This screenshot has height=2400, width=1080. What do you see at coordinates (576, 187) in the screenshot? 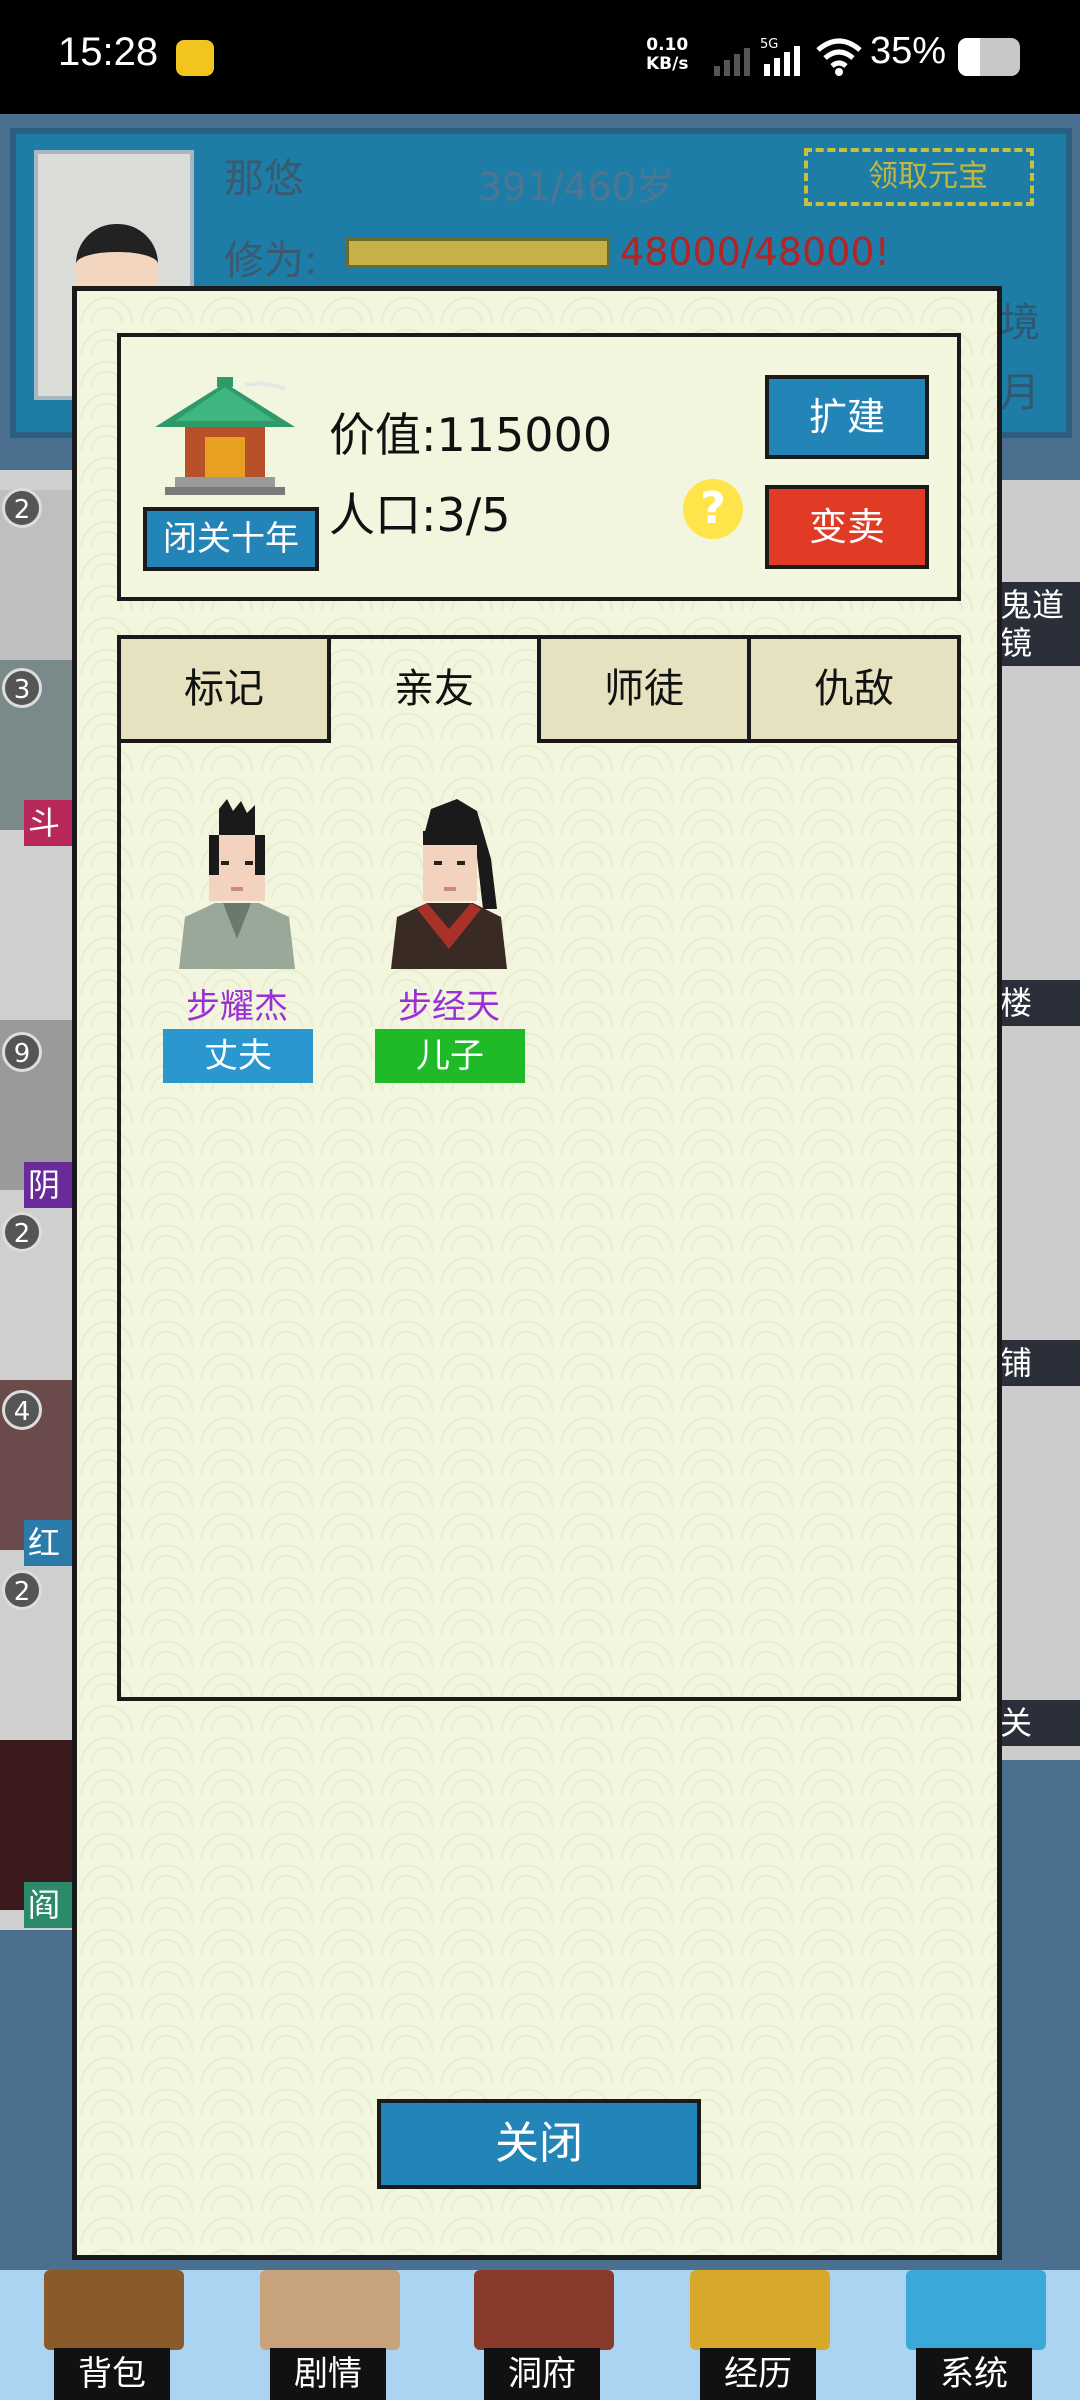
I see `character-age: 391/460岁` at bounding box center [576, 187].